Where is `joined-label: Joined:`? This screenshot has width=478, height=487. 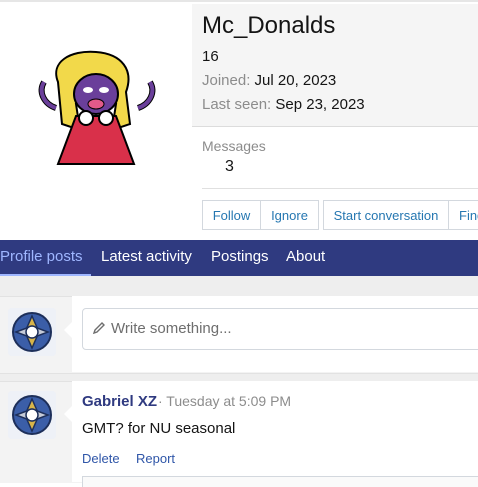 joined-label: Joined: is located at coordinates (226, 80).